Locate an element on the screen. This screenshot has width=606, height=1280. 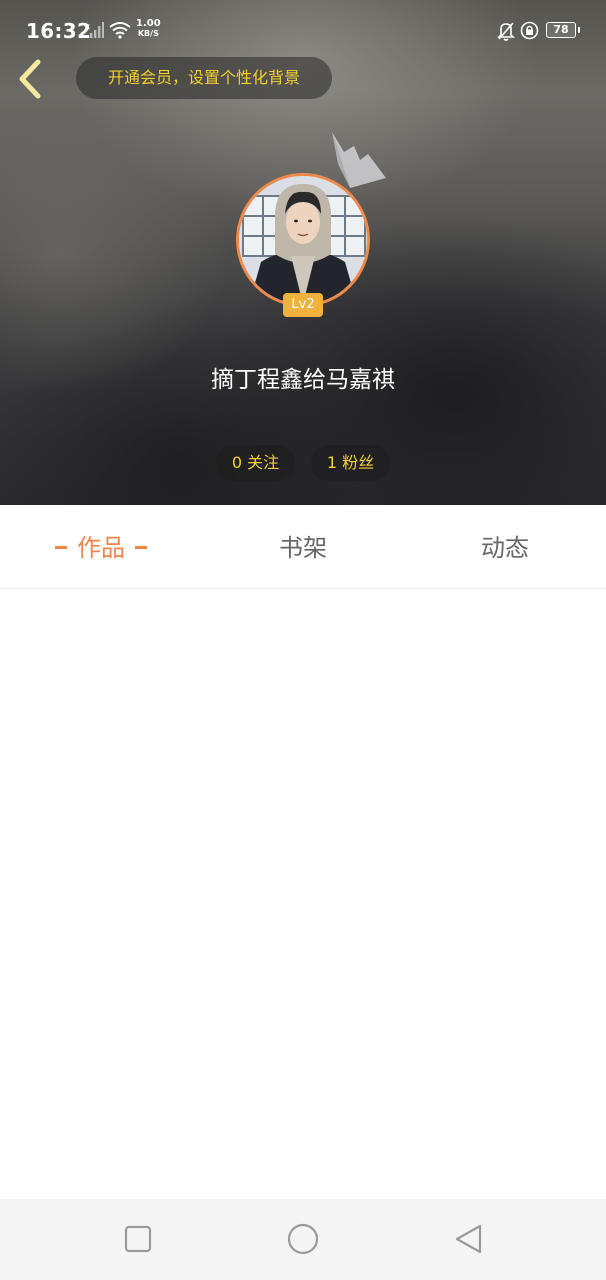
avatar-image is located at coordinates (303, 240).